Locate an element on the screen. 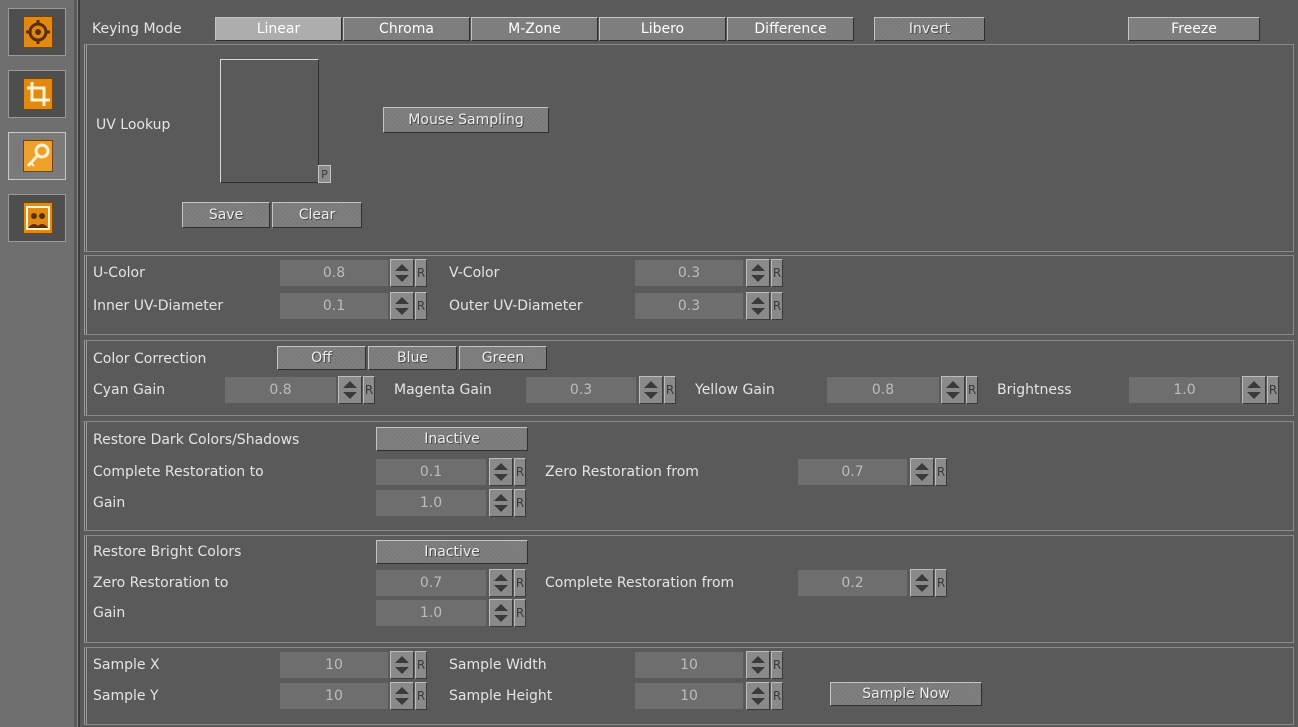  sample-width-label: Sample Width is located at coordinates (498, 665).